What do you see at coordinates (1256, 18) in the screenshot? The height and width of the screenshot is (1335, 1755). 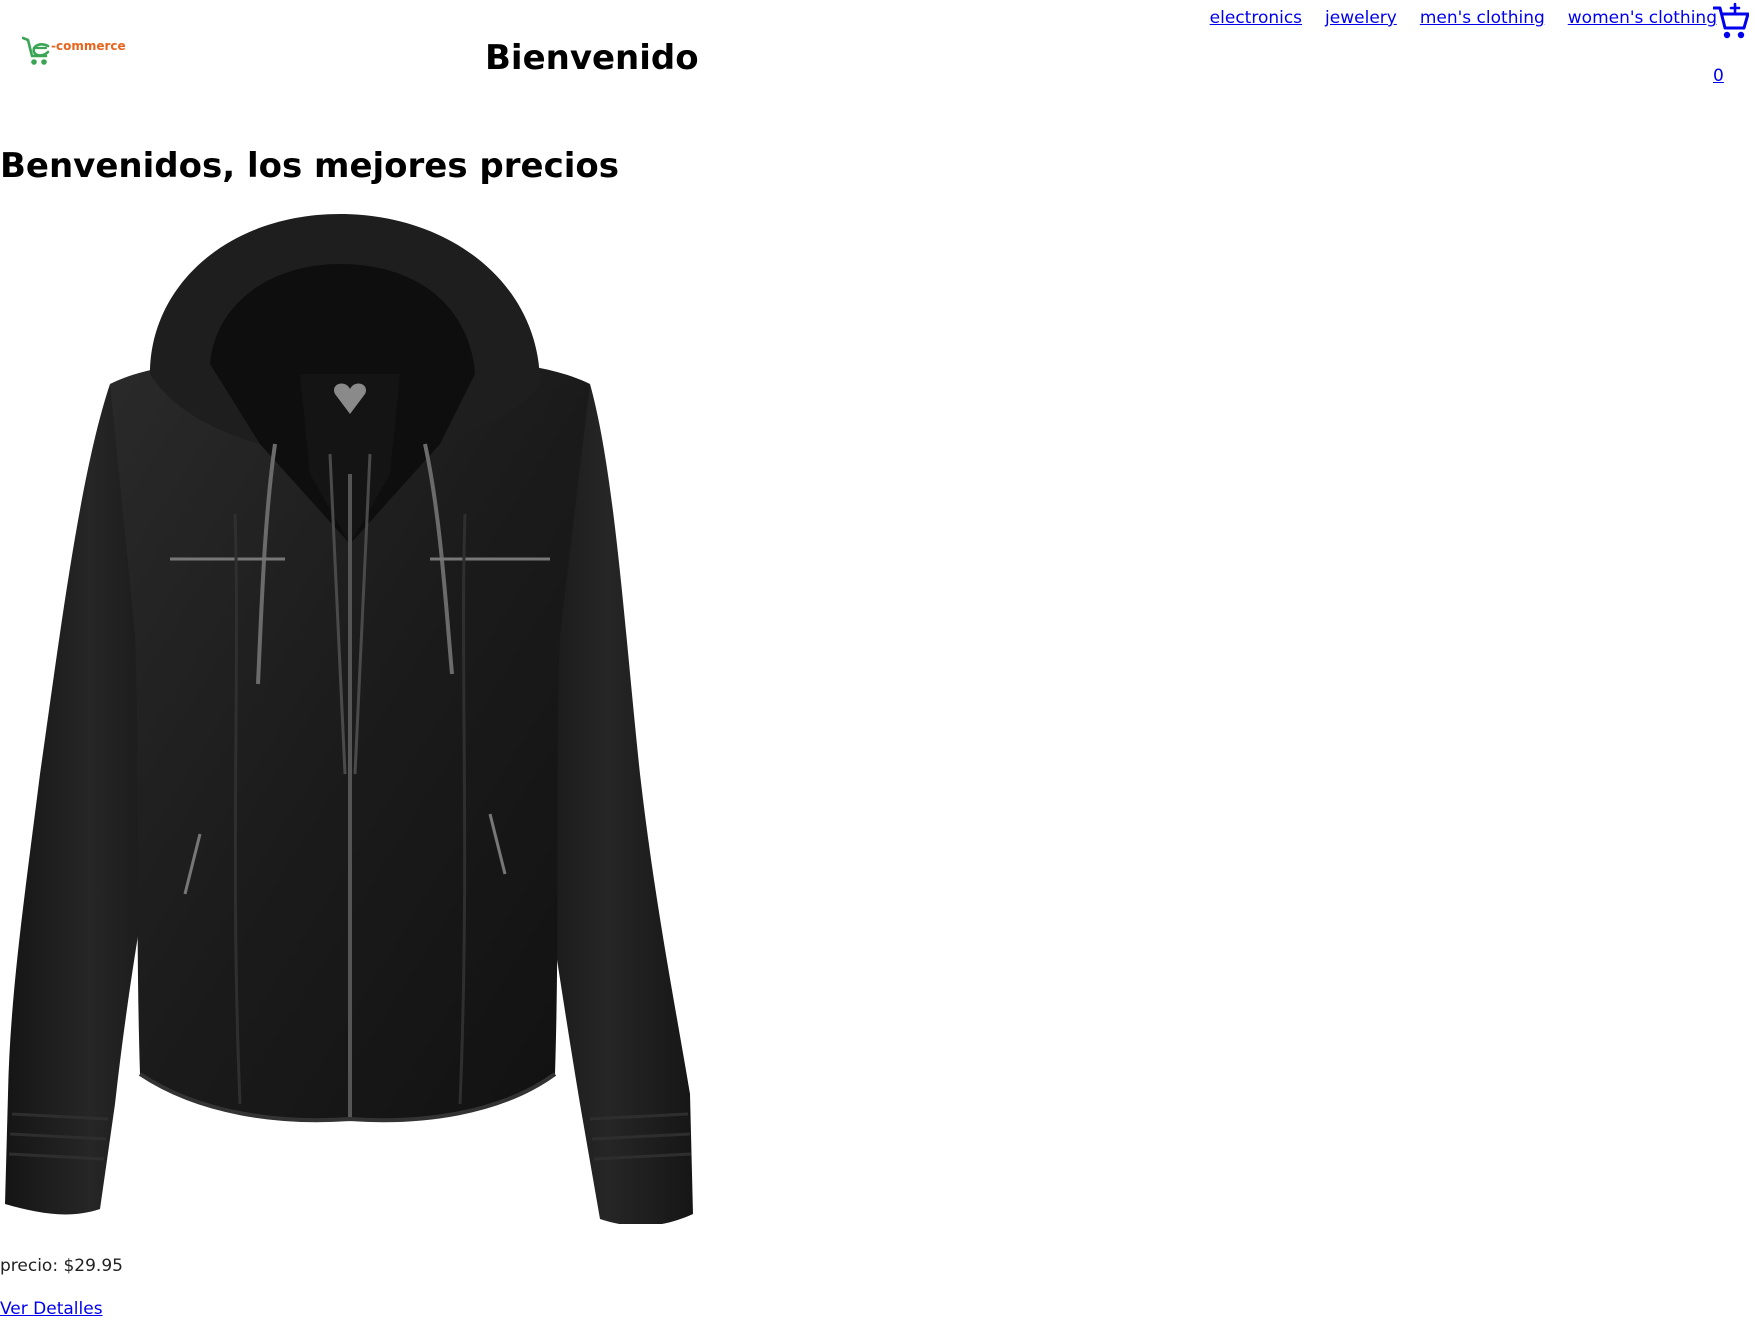 I see `nav-link-electronics: electronics` at bounding box center [1256, 18].